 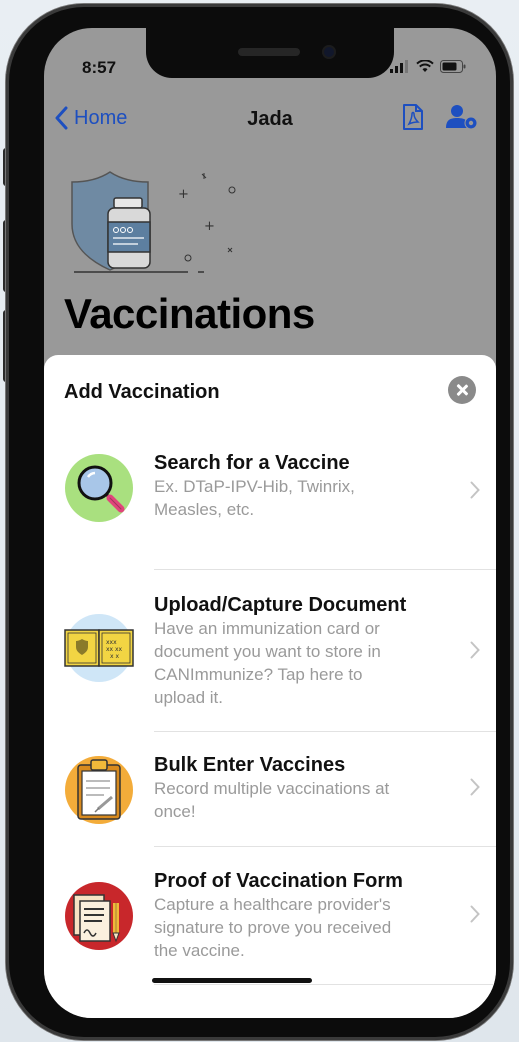 What do you see at coordinates (425, 66) in the screenshot?
I see `wifi-icon` at bounding box center [425, 66].